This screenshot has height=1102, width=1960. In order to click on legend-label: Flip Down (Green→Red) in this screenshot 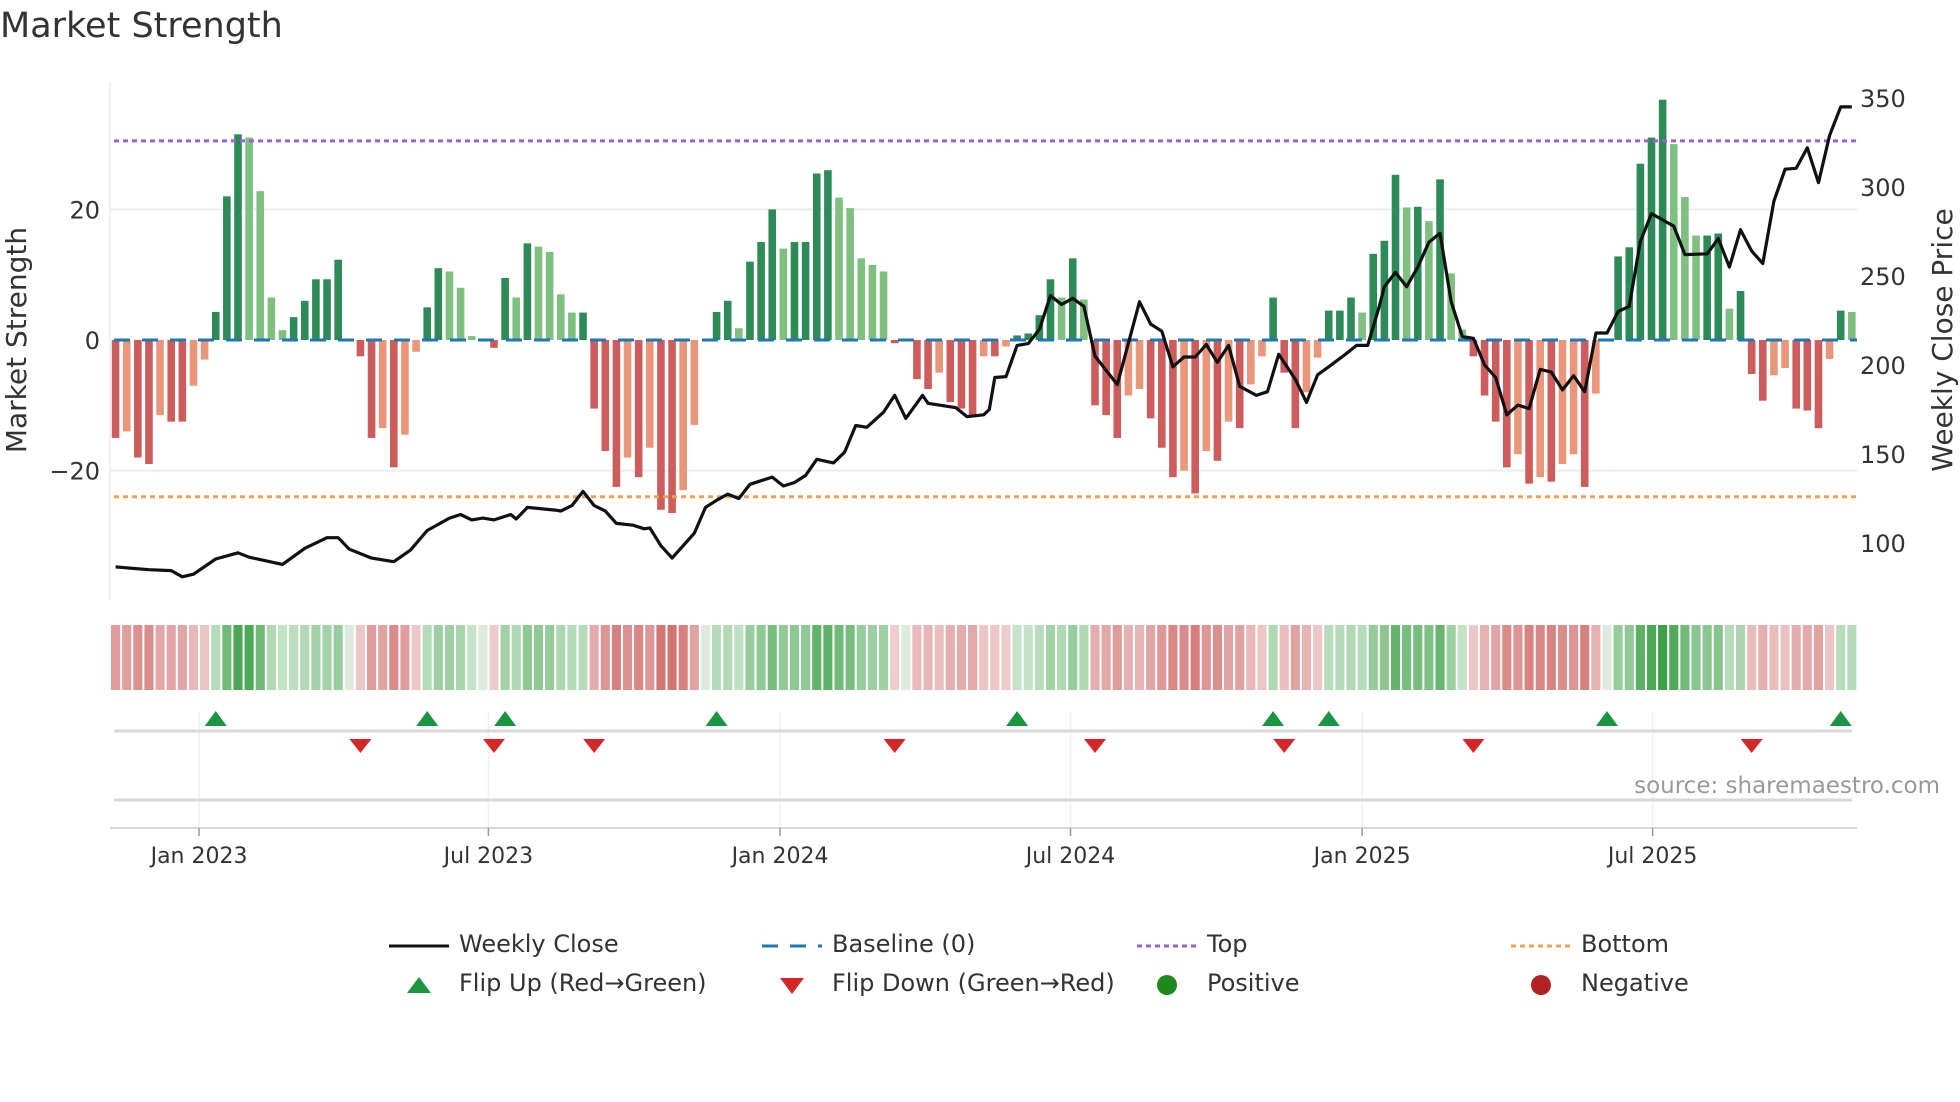, I will do `click(973, 983)`.